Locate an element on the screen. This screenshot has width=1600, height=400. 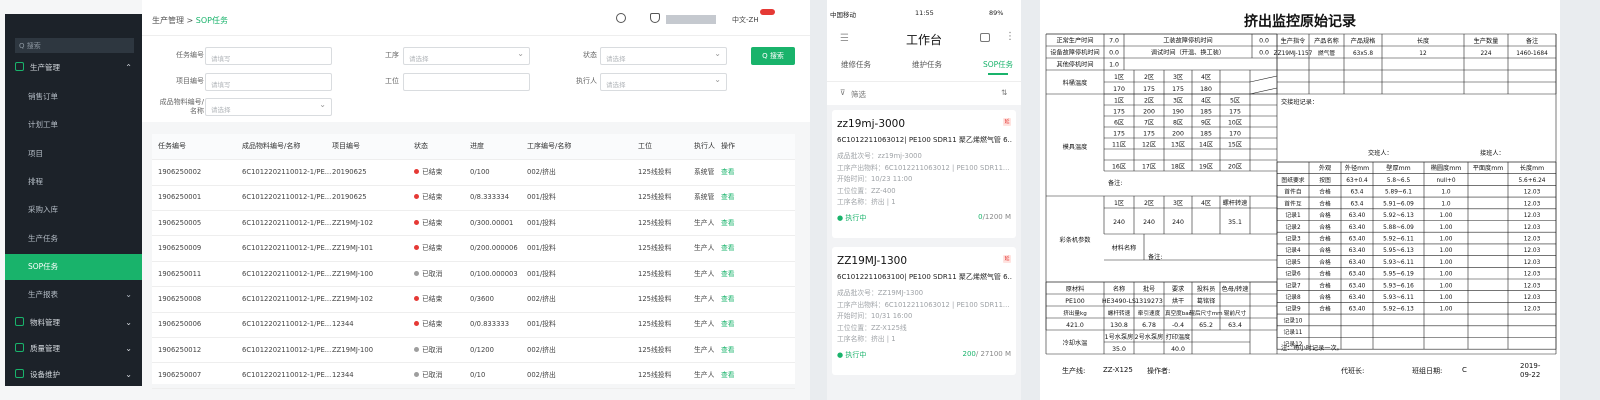
record-cell-text: 7.0 is located at coordinates (1114, 41).